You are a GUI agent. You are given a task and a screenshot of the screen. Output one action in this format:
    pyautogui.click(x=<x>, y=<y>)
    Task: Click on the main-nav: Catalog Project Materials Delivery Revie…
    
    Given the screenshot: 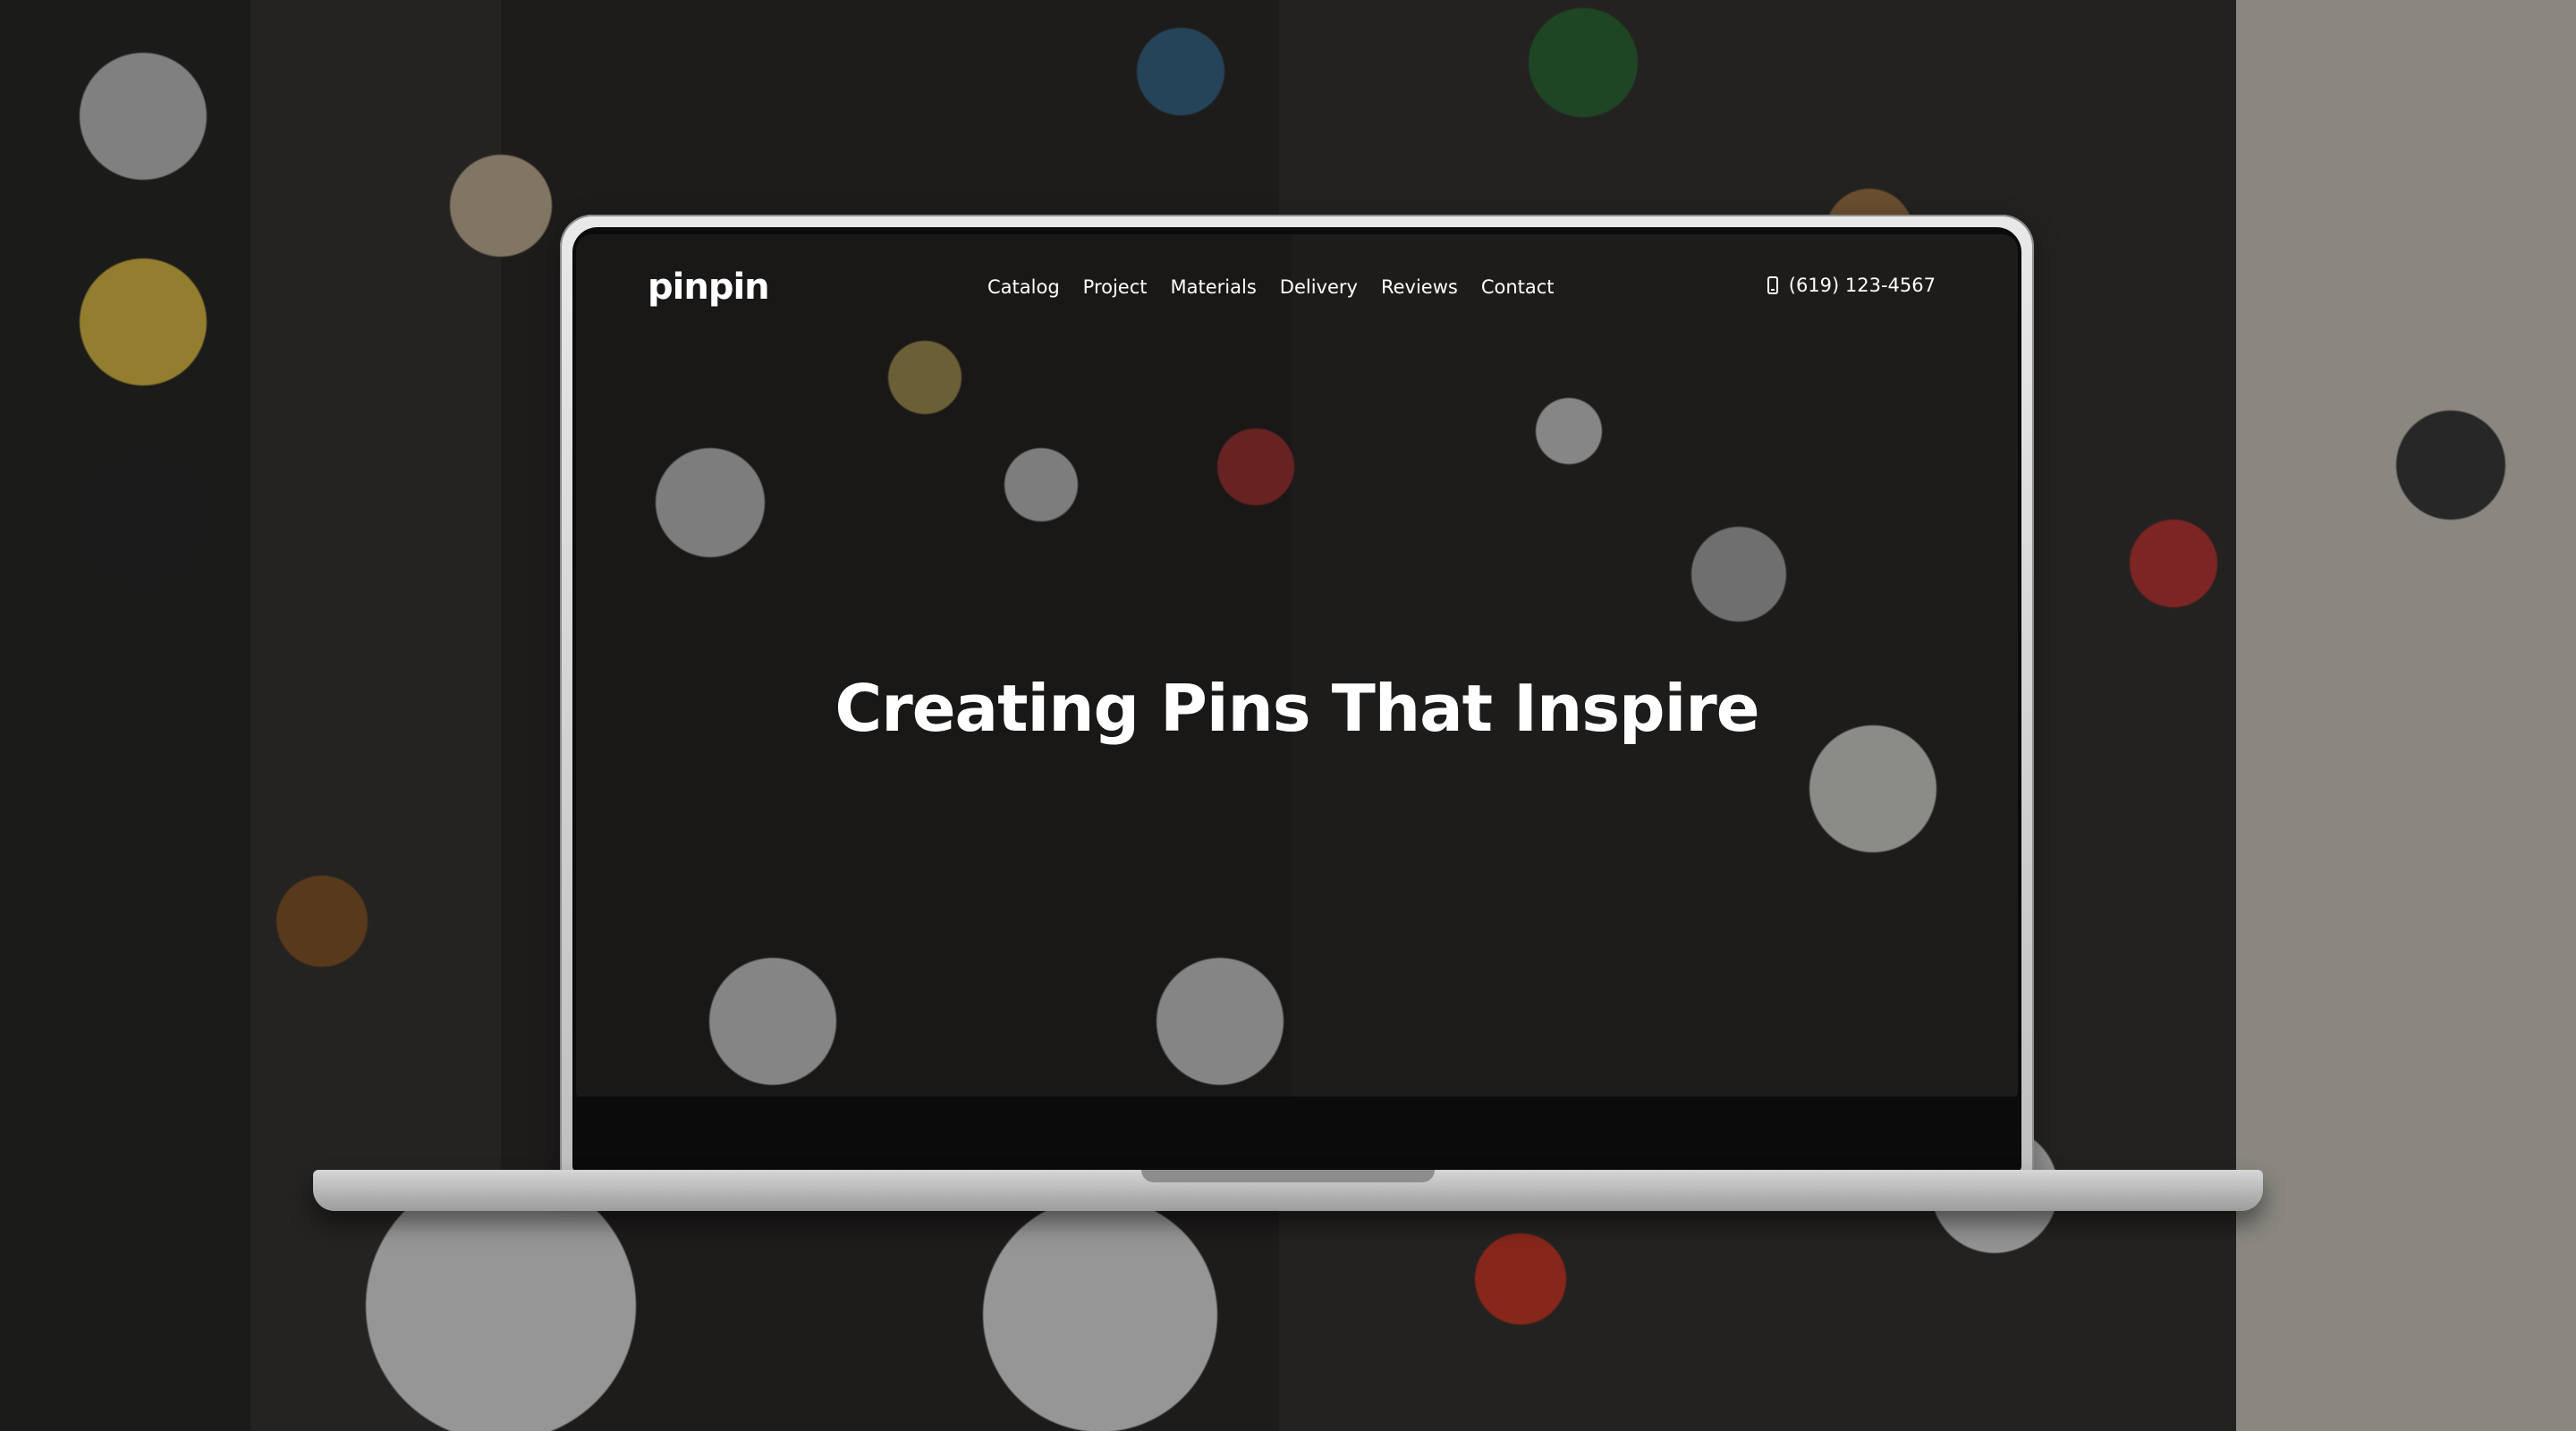 What is the action you would take?
    pyautogui.click(x=1271, y=287)
    